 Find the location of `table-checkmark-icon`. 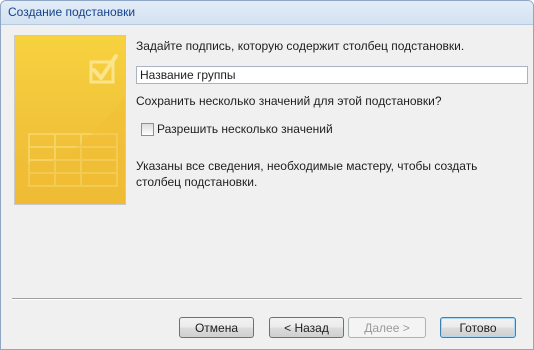

table-checkmark-icon is located at coordinates (70, 129).